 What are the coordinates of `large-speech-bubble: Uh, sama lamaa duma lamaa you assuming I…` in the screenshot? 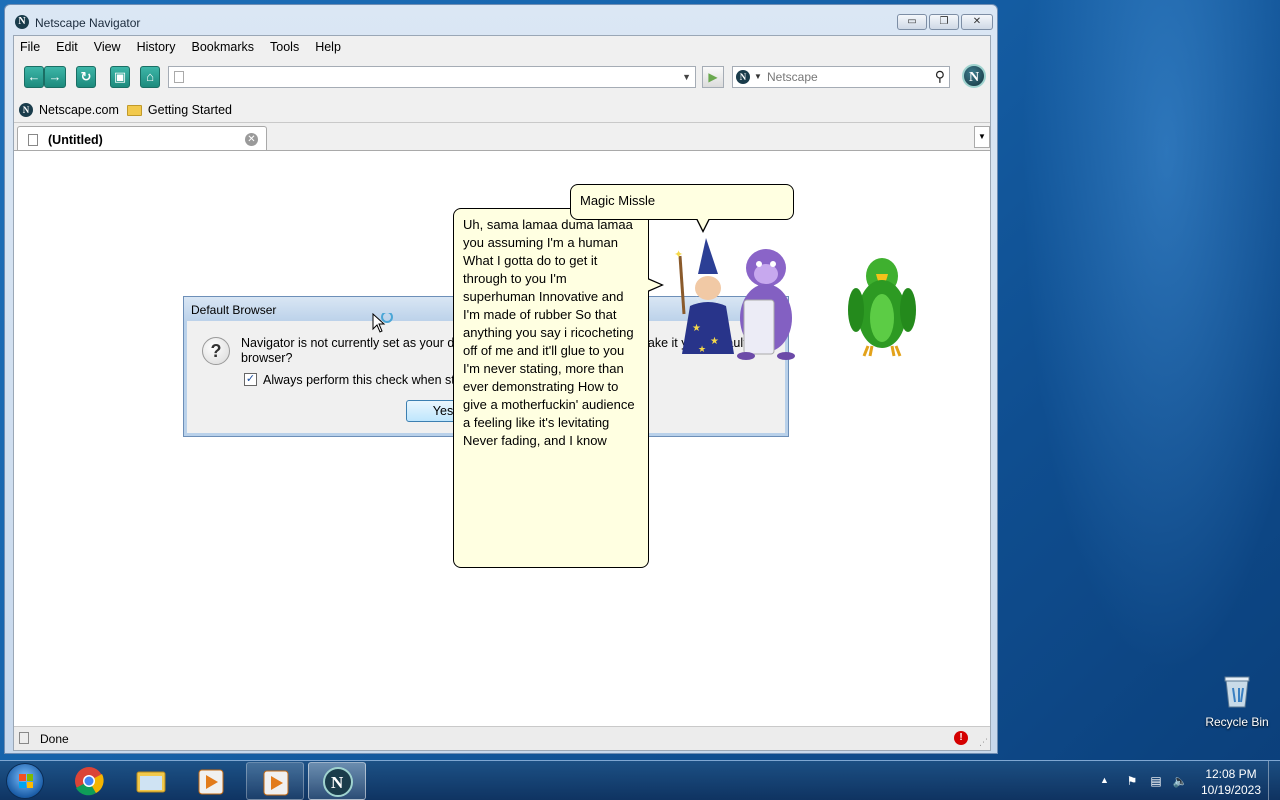 It's located at (551, 388).